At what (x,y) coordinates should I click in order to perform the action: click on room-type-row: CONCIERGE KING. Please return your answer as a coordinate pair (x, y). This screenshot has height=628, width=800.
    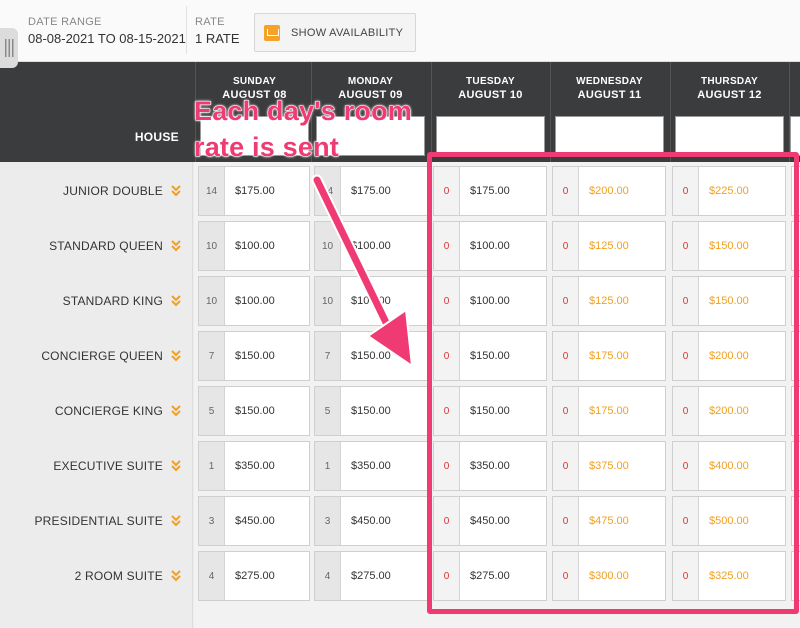
    Looking at the image, I should click on (96, 411).